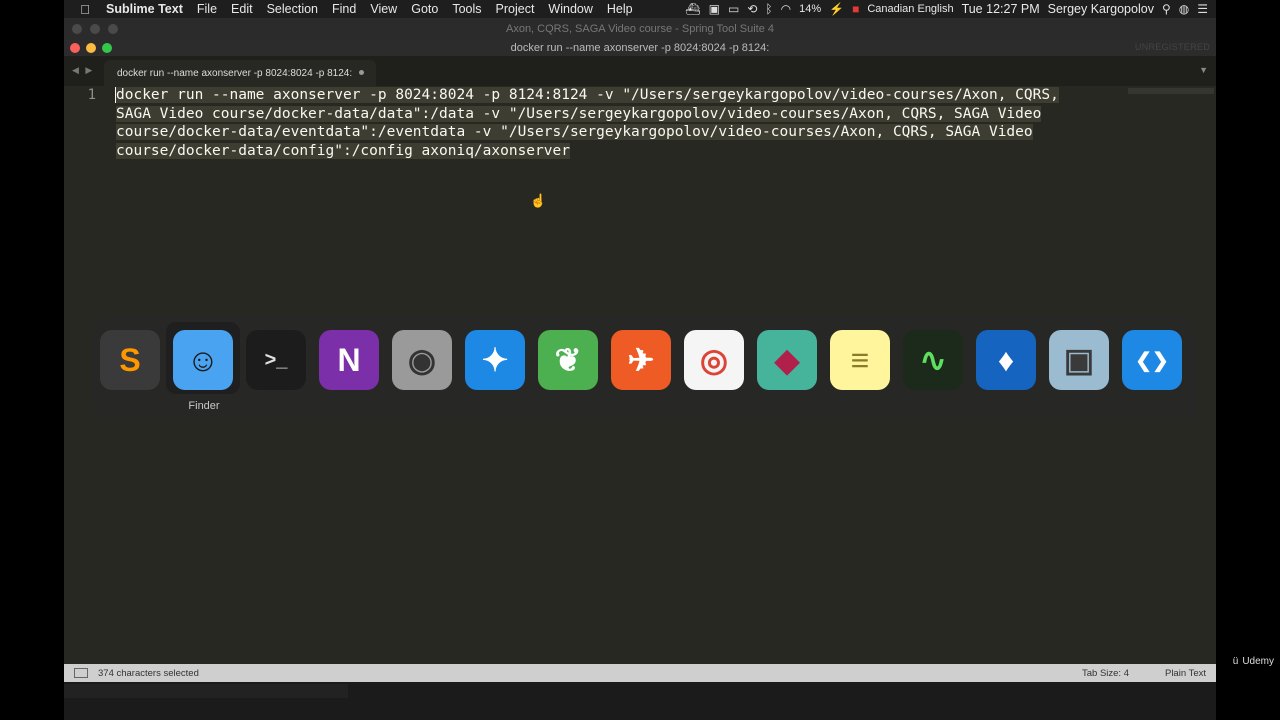 Image resolution: width=1280 pixels, height=720 pixels. Describe the element at coordinates (91, 95) in the screenshot. I see `line-number: 1` at that location.